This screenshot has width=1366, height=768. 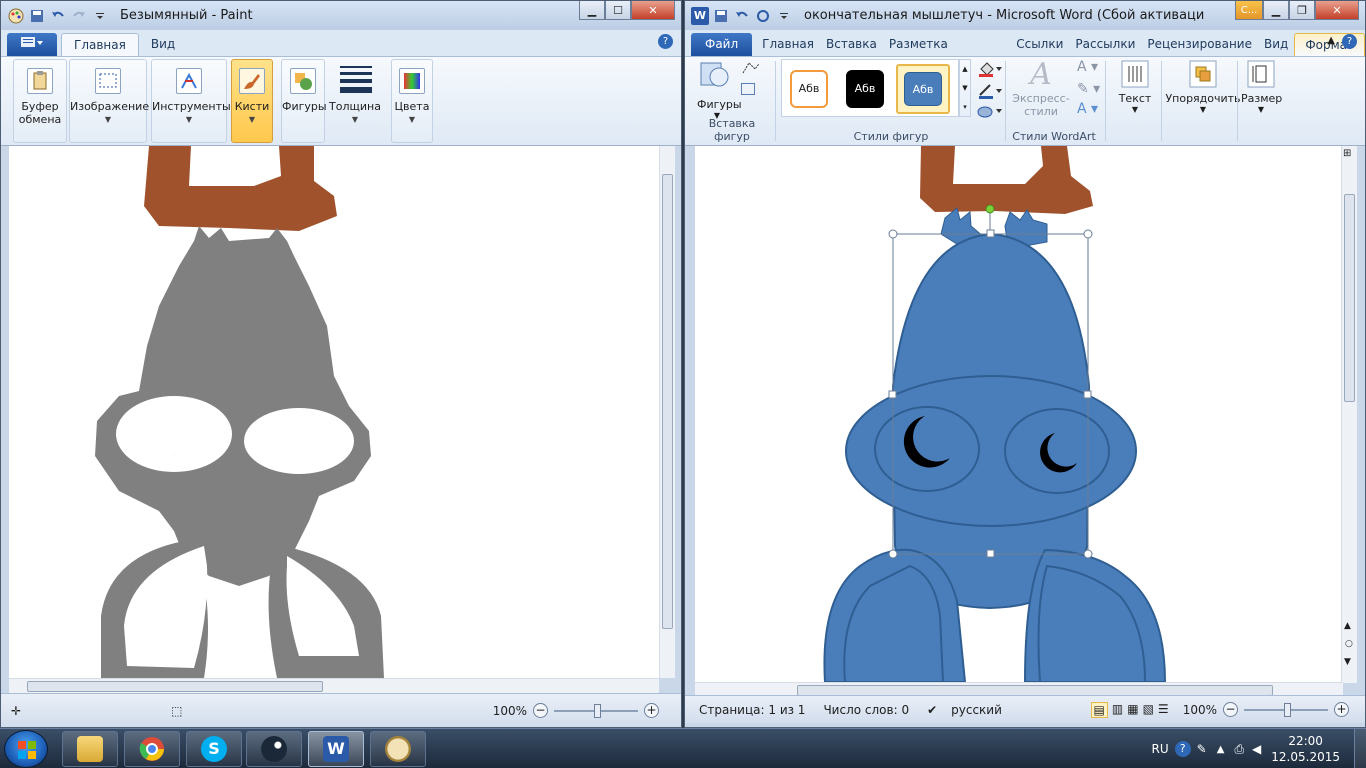 What do you see at coordinates (1349, 644) in the screenshot?
I see `browse-object-icon: ○` at bounding box center [1349, 644].